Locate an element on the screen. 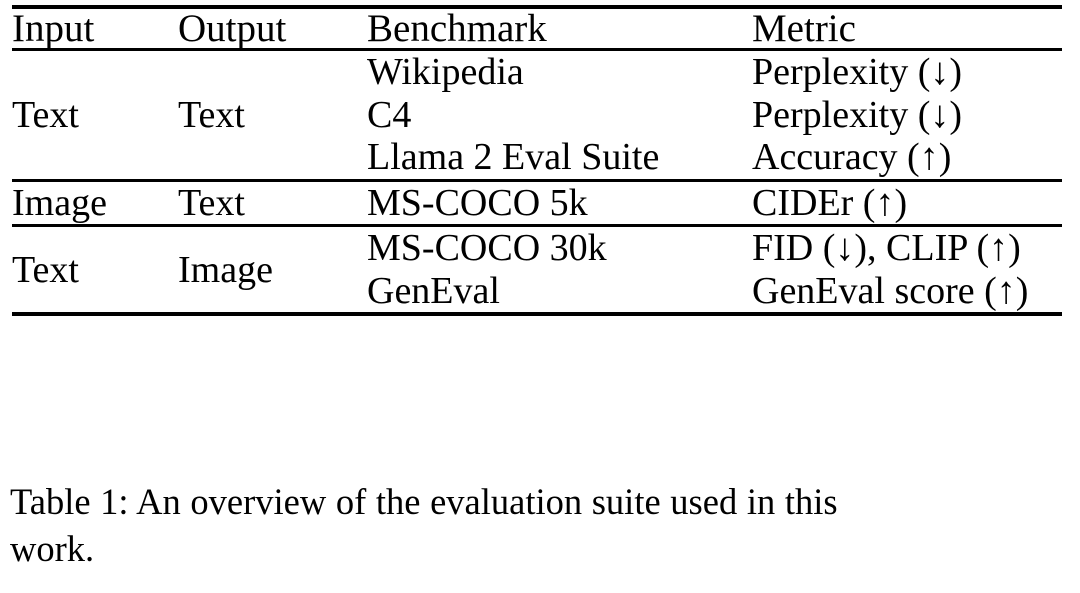  benchmark-item: MS-COCO 30k is located at coordinates (487, 248).